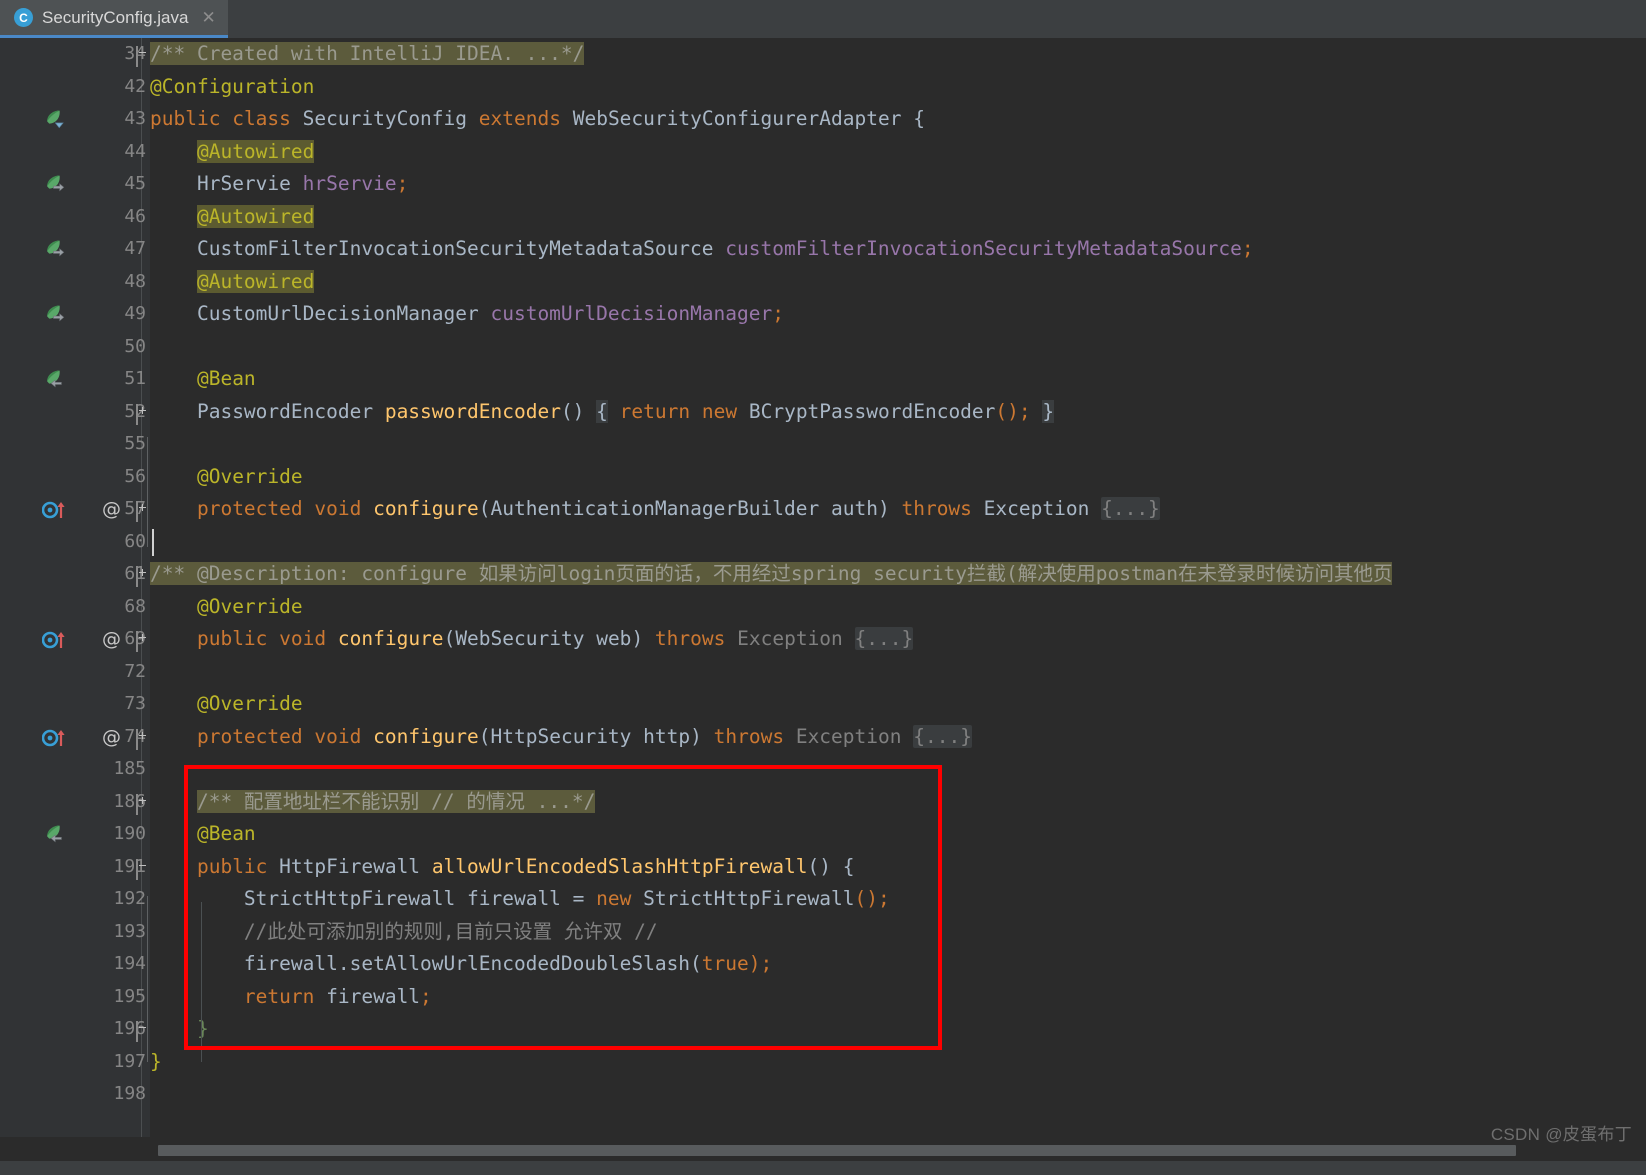 This screenshot has width=1646, height=1175. I want to click on java-class-icon: C, so click(23, 17).